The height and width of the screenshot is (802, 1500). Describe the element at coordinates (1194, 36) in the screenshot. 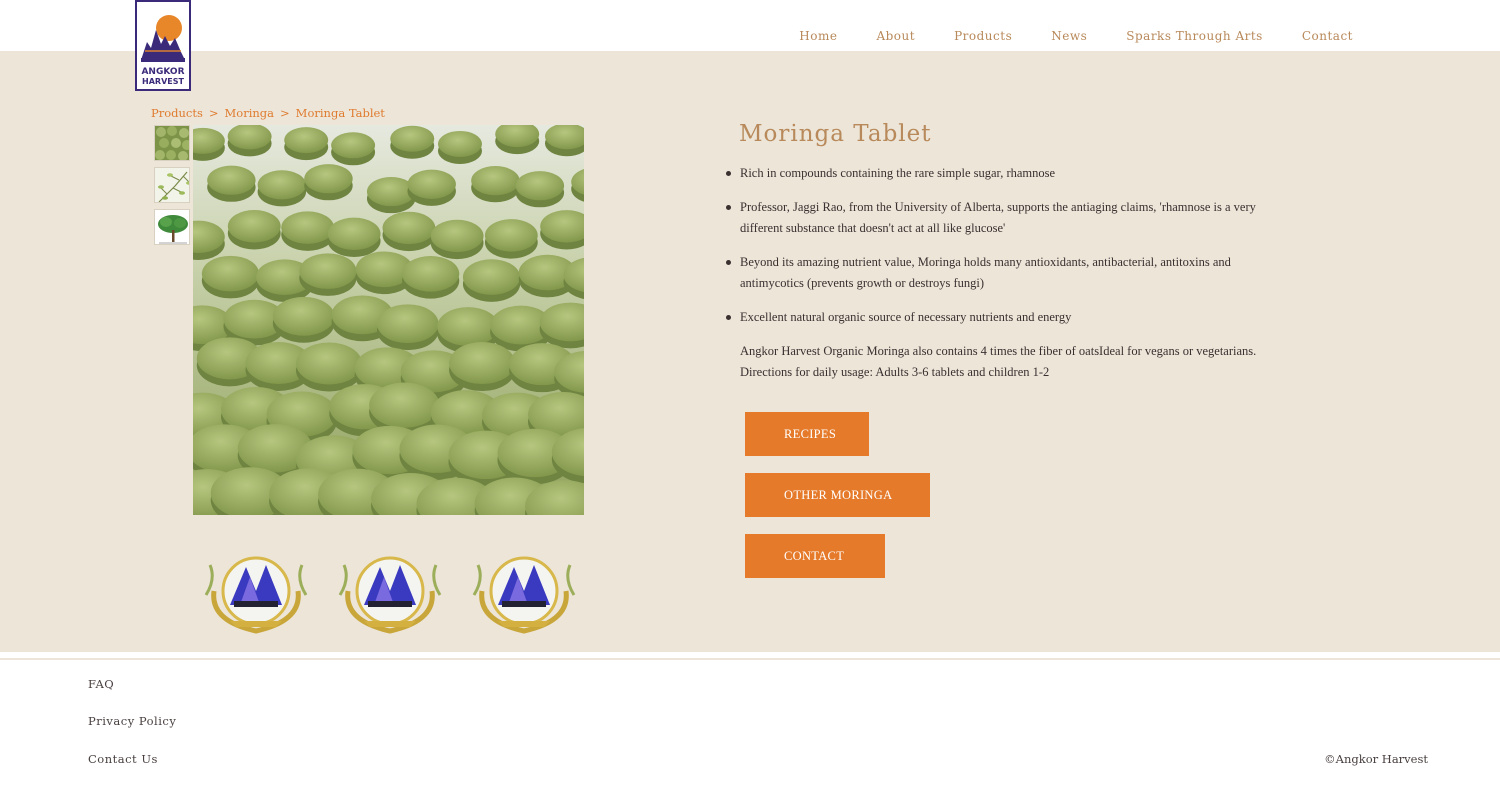

I see `nav-sparks-through-arts: Sparks Through Arts` at that location.